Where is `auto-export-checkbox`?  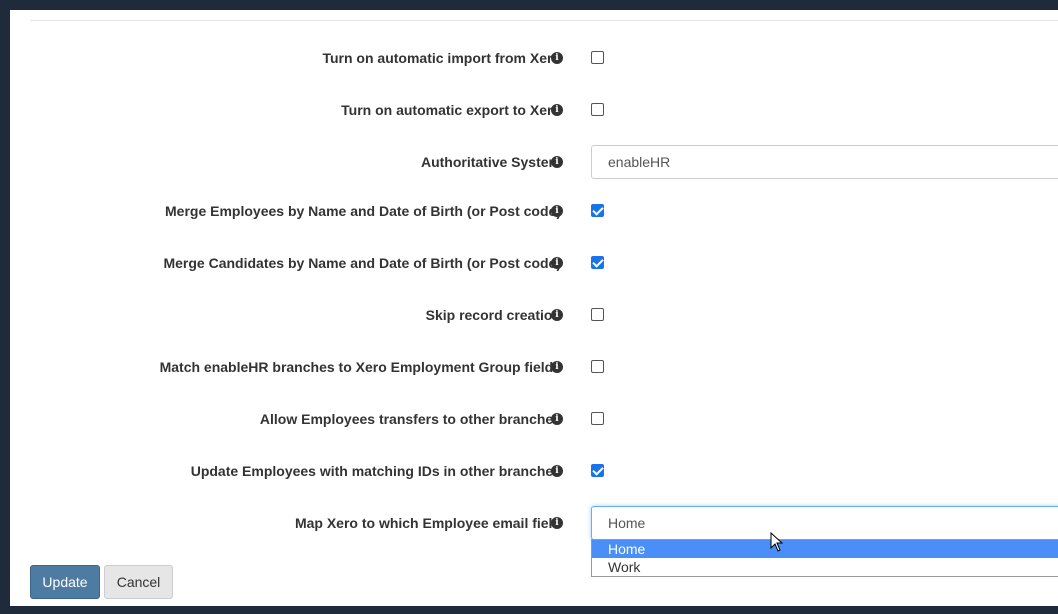 auto-export-checkbox is located at coordinates (597, 109).